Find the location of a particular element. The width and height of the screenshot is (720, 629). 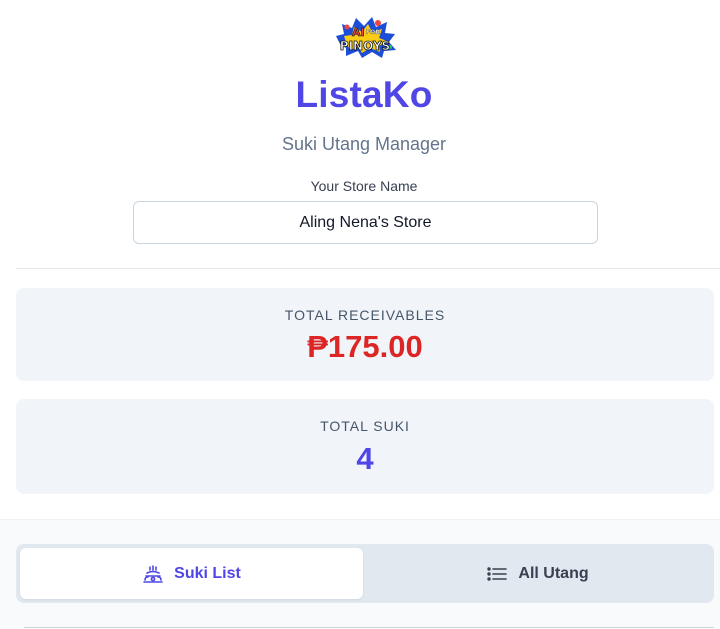

tab-suki-list-label: Suki List is located at coordinates (207, 573).